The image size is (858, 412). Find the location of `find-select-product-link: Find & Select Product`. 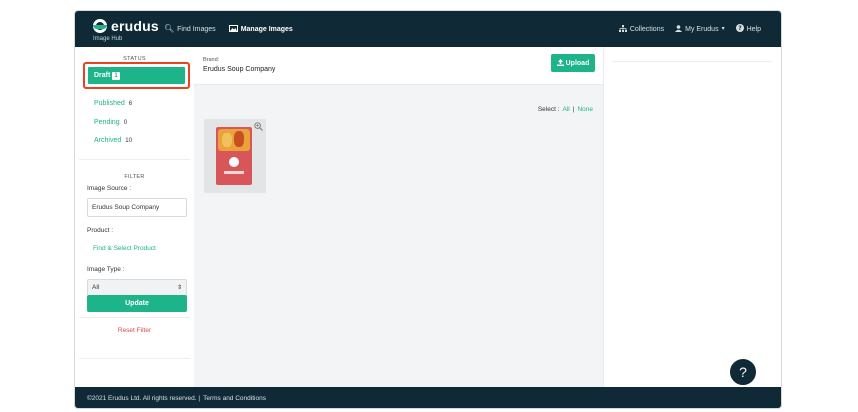

find-select-product-link: Find & Select Product is located at coordinates (124, 248).